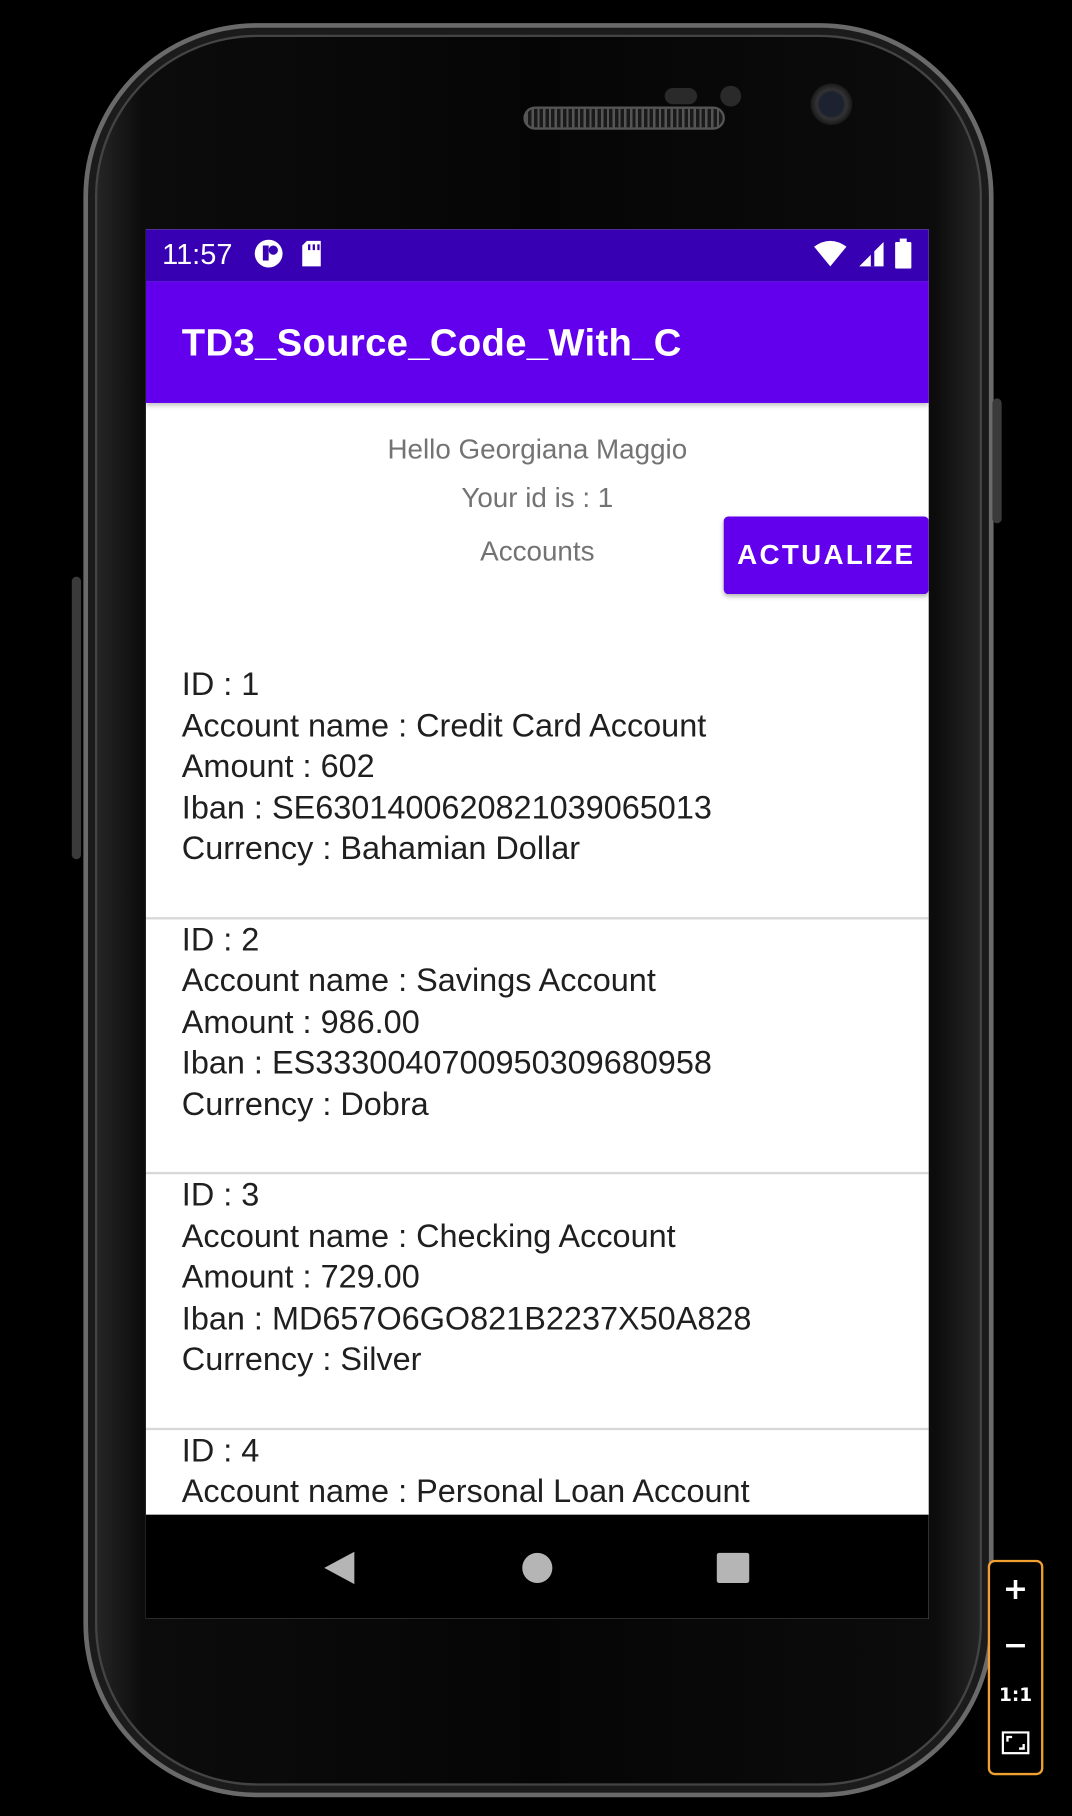 The image size is (1072, 1816). What do you see at coordinates (278, 766) in the screenshot?
I see `account-amount: Amount : 602` at bounding box center [278, 766].